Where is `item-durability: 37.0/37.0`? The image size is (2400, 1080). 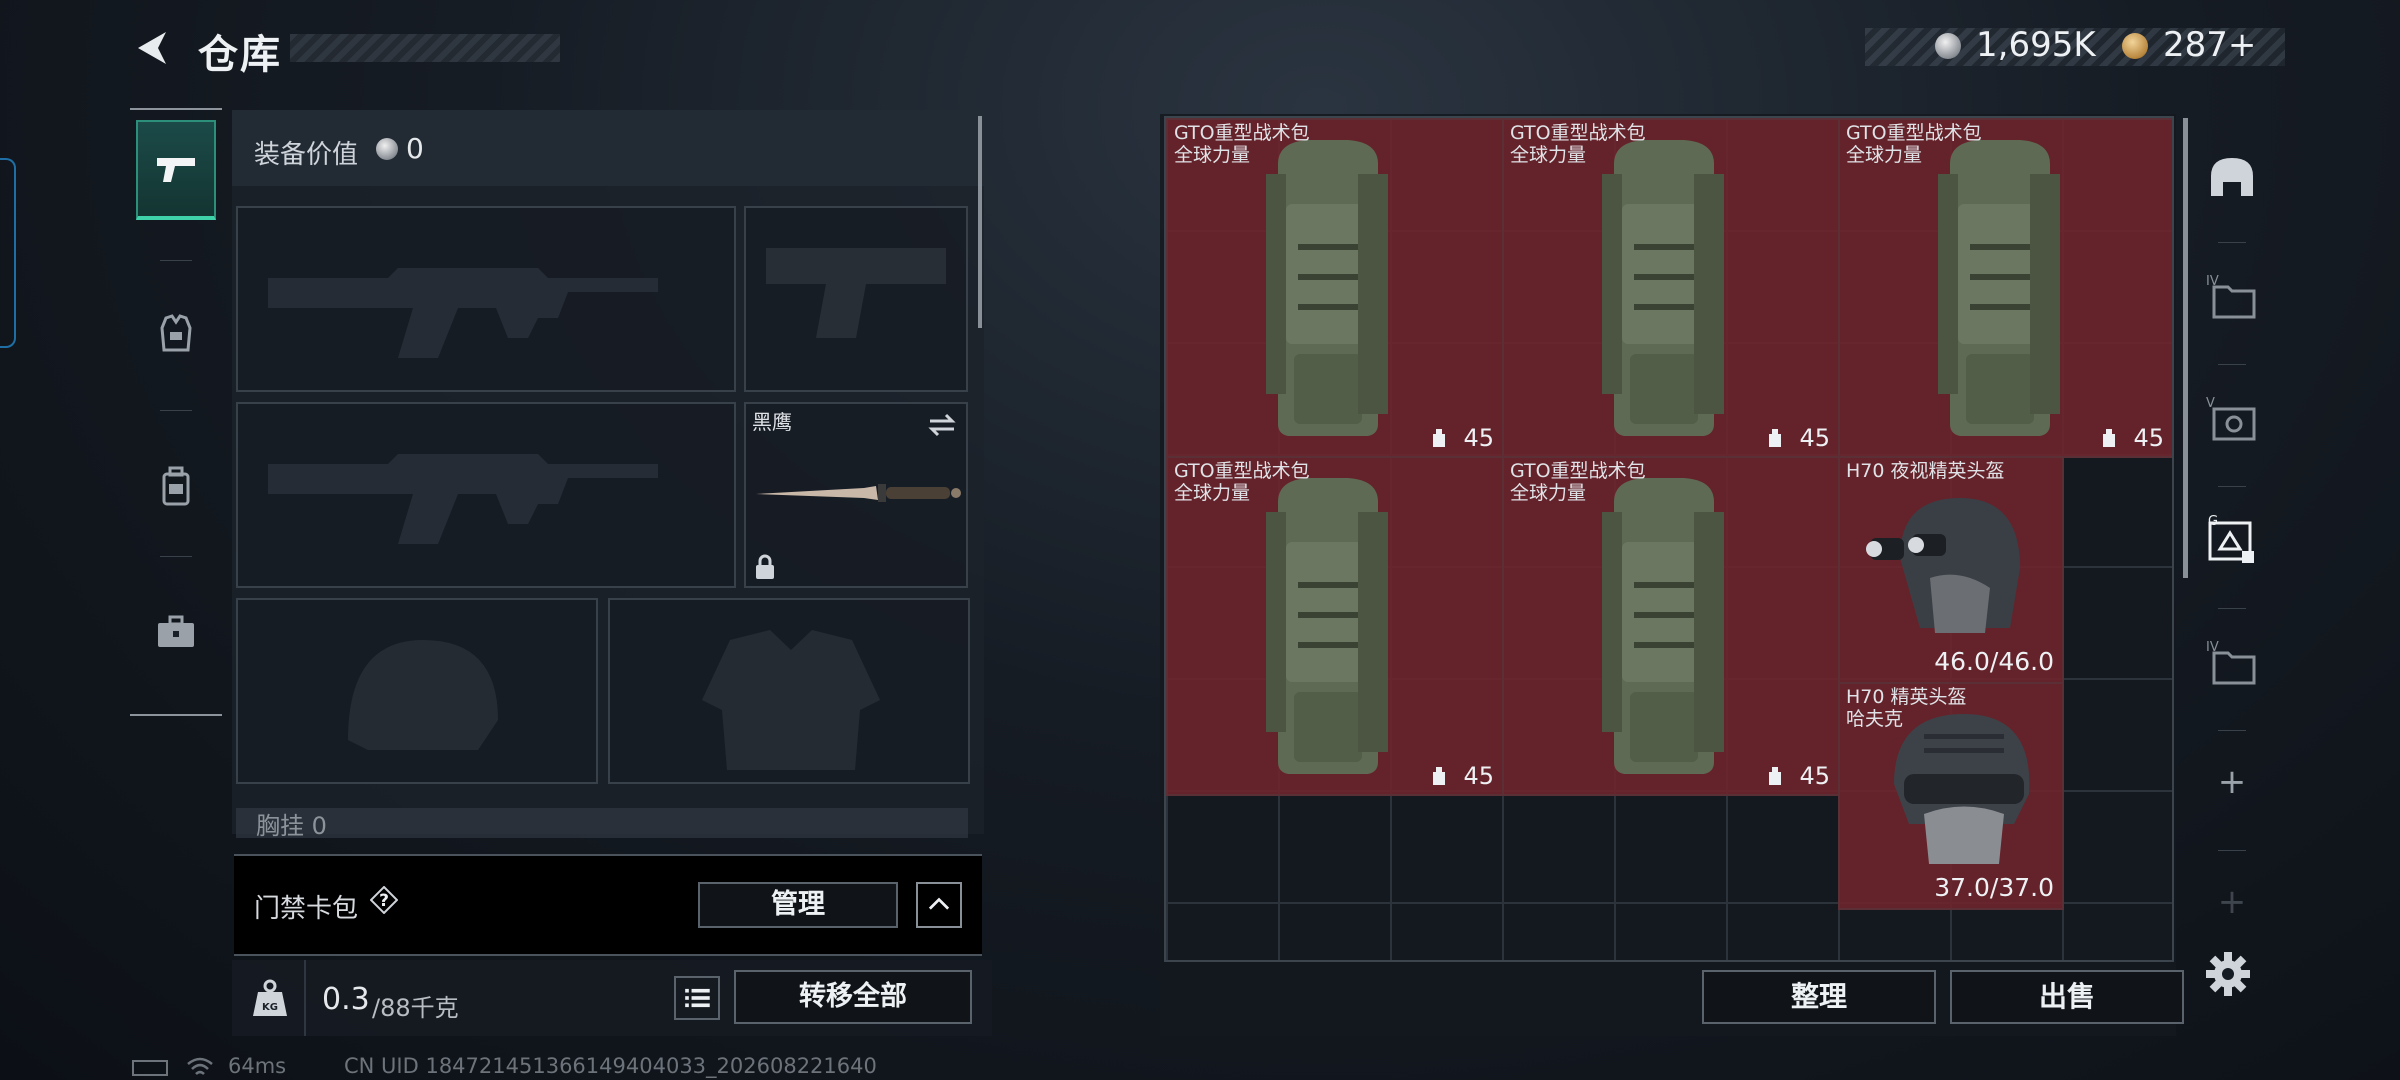
item-durability: 37.0/37.0 is located at coordinates (1994, 887).